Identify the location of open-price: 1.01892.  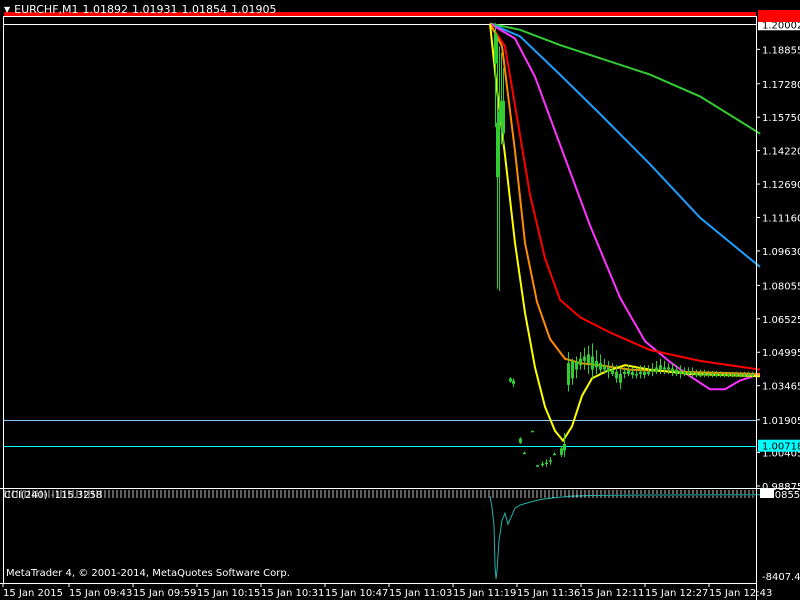
(105, 9).